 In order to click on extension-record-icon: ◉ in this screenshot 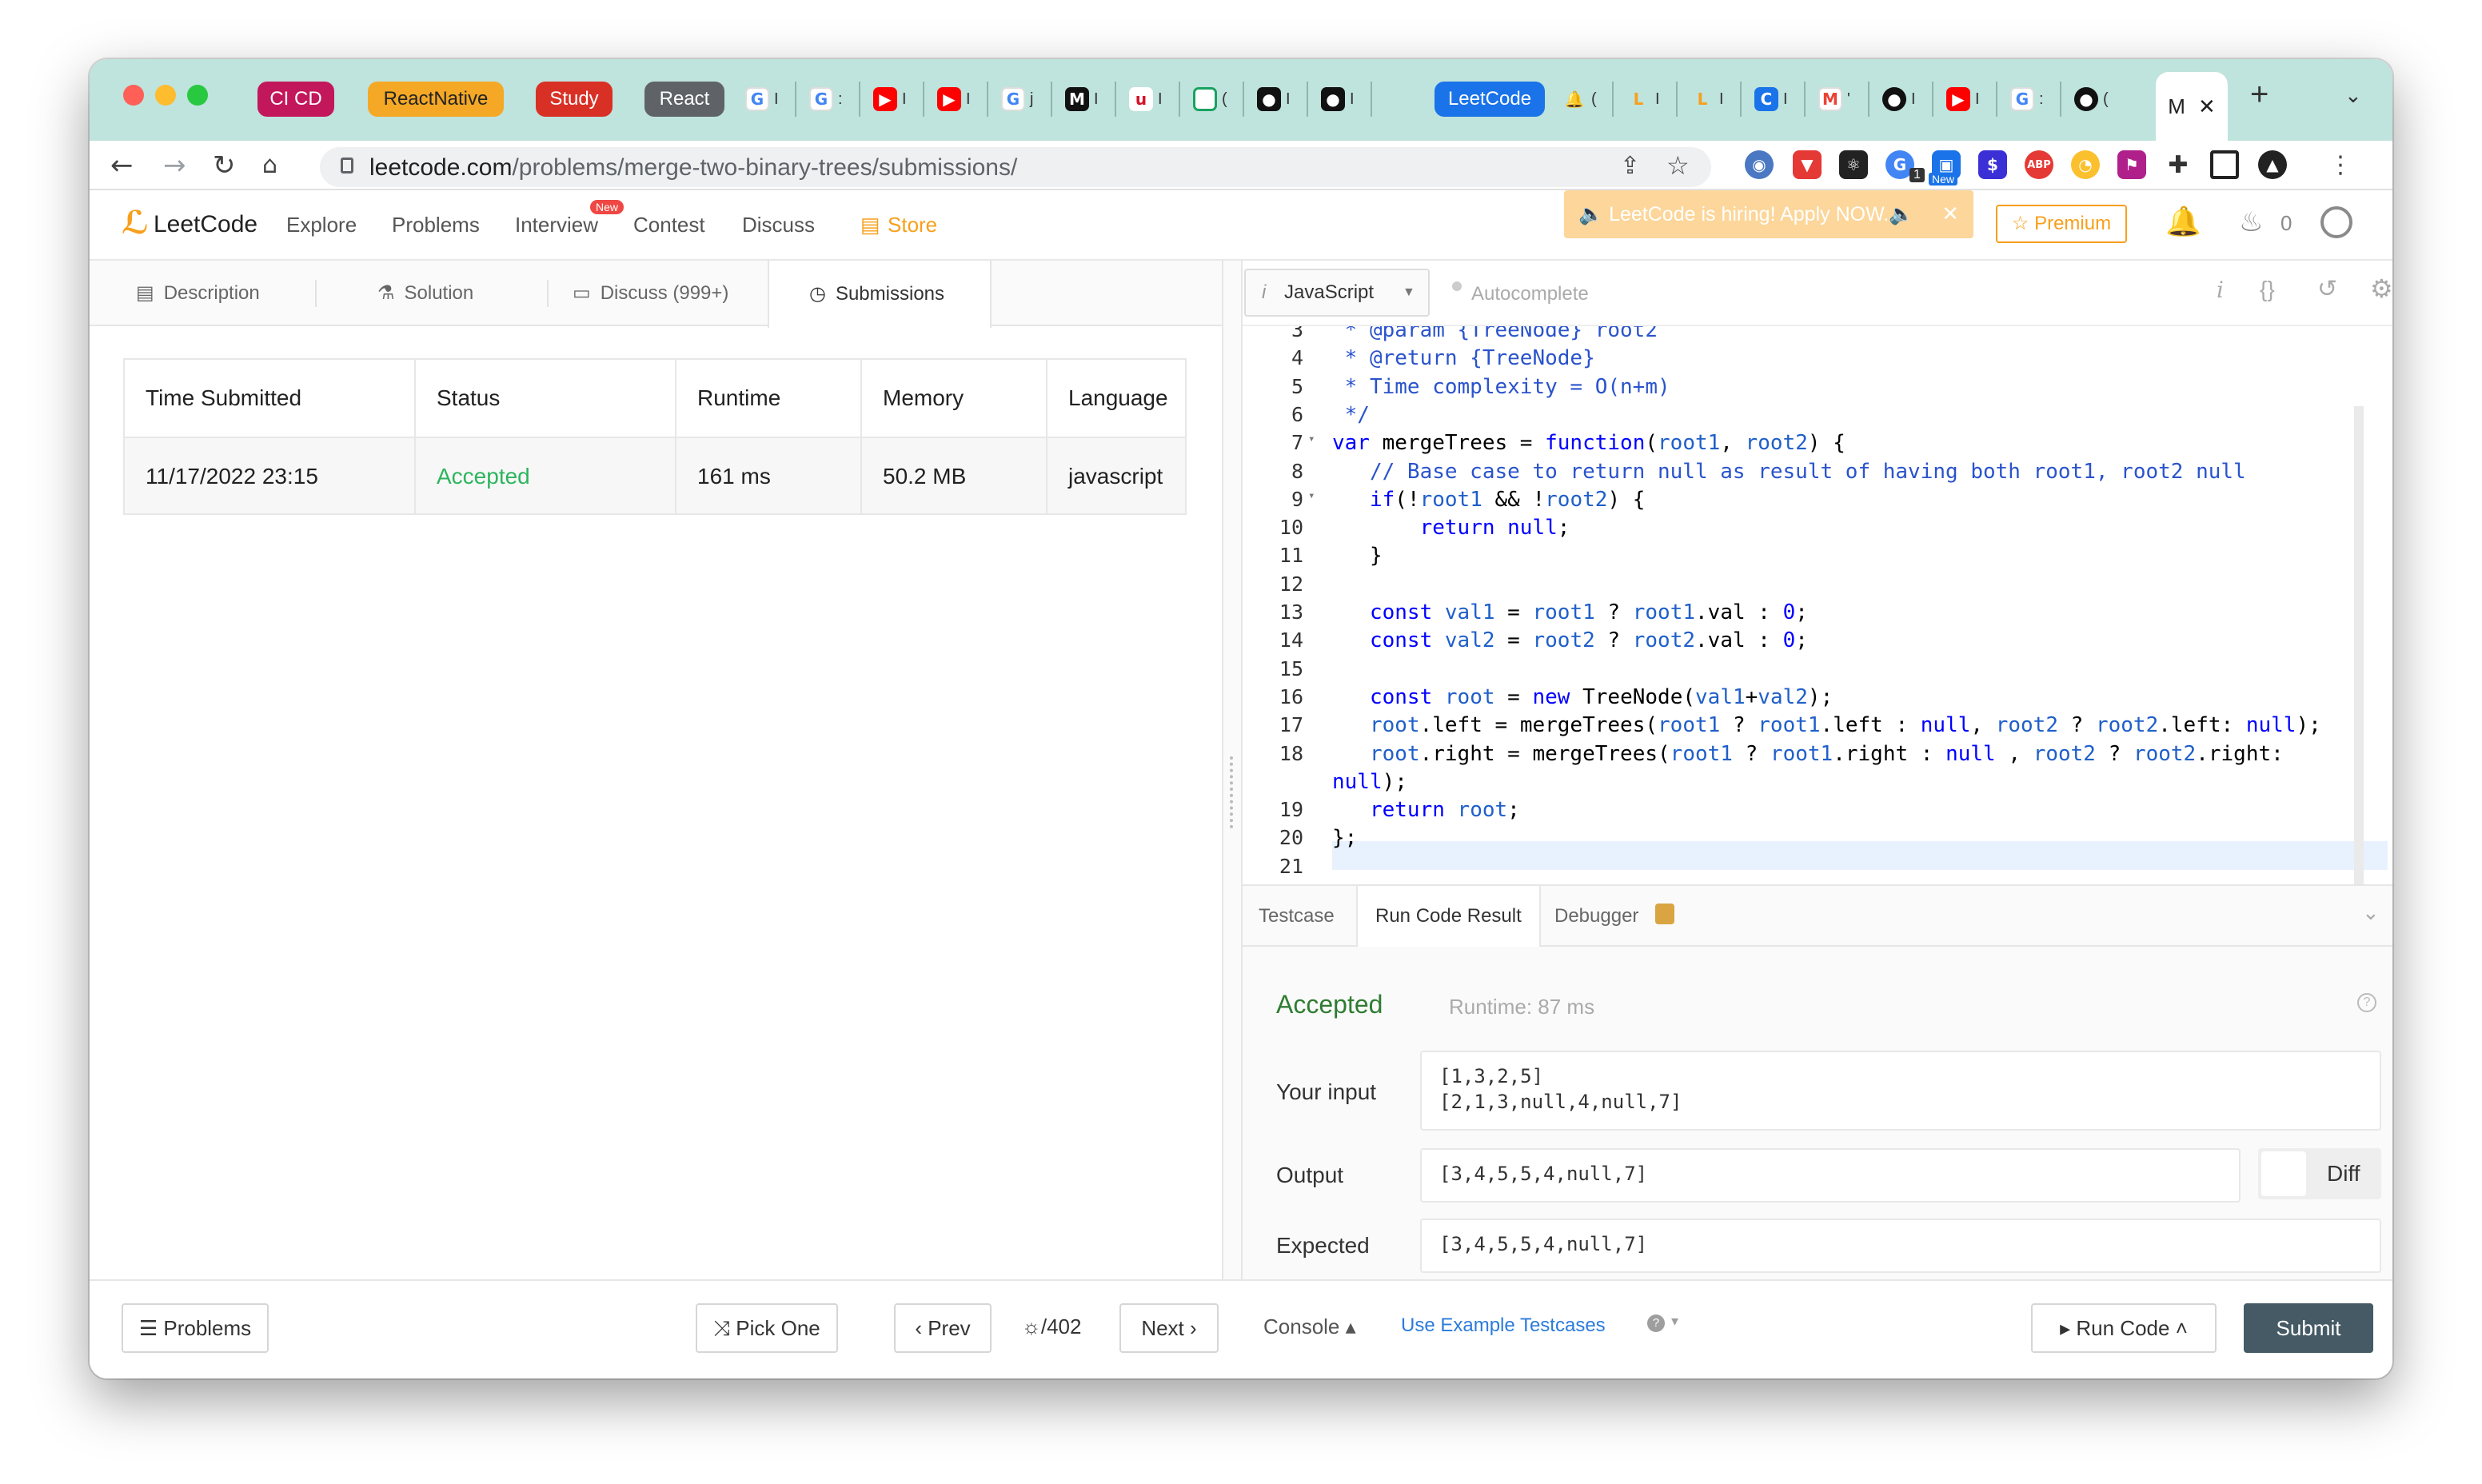, I will do `click(1759, 164)`.